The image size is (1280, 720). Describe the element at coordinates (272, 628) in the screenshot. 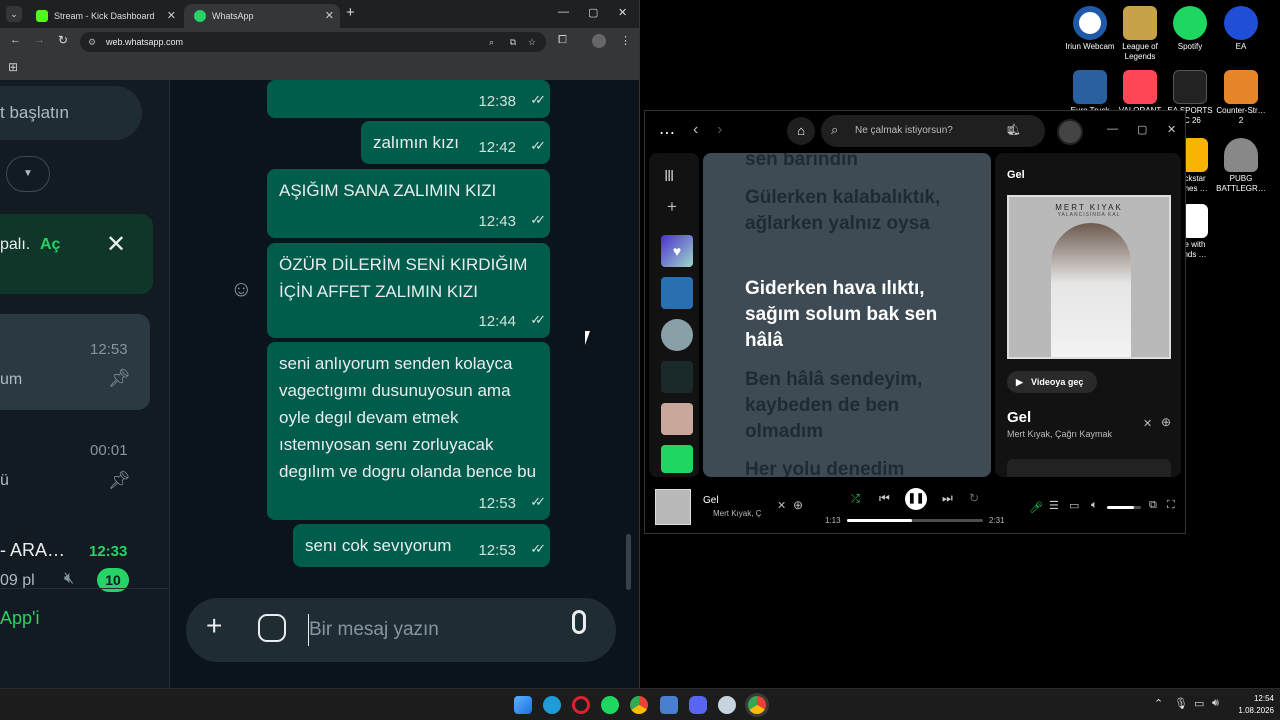

I see `sticker-icon` at that location.